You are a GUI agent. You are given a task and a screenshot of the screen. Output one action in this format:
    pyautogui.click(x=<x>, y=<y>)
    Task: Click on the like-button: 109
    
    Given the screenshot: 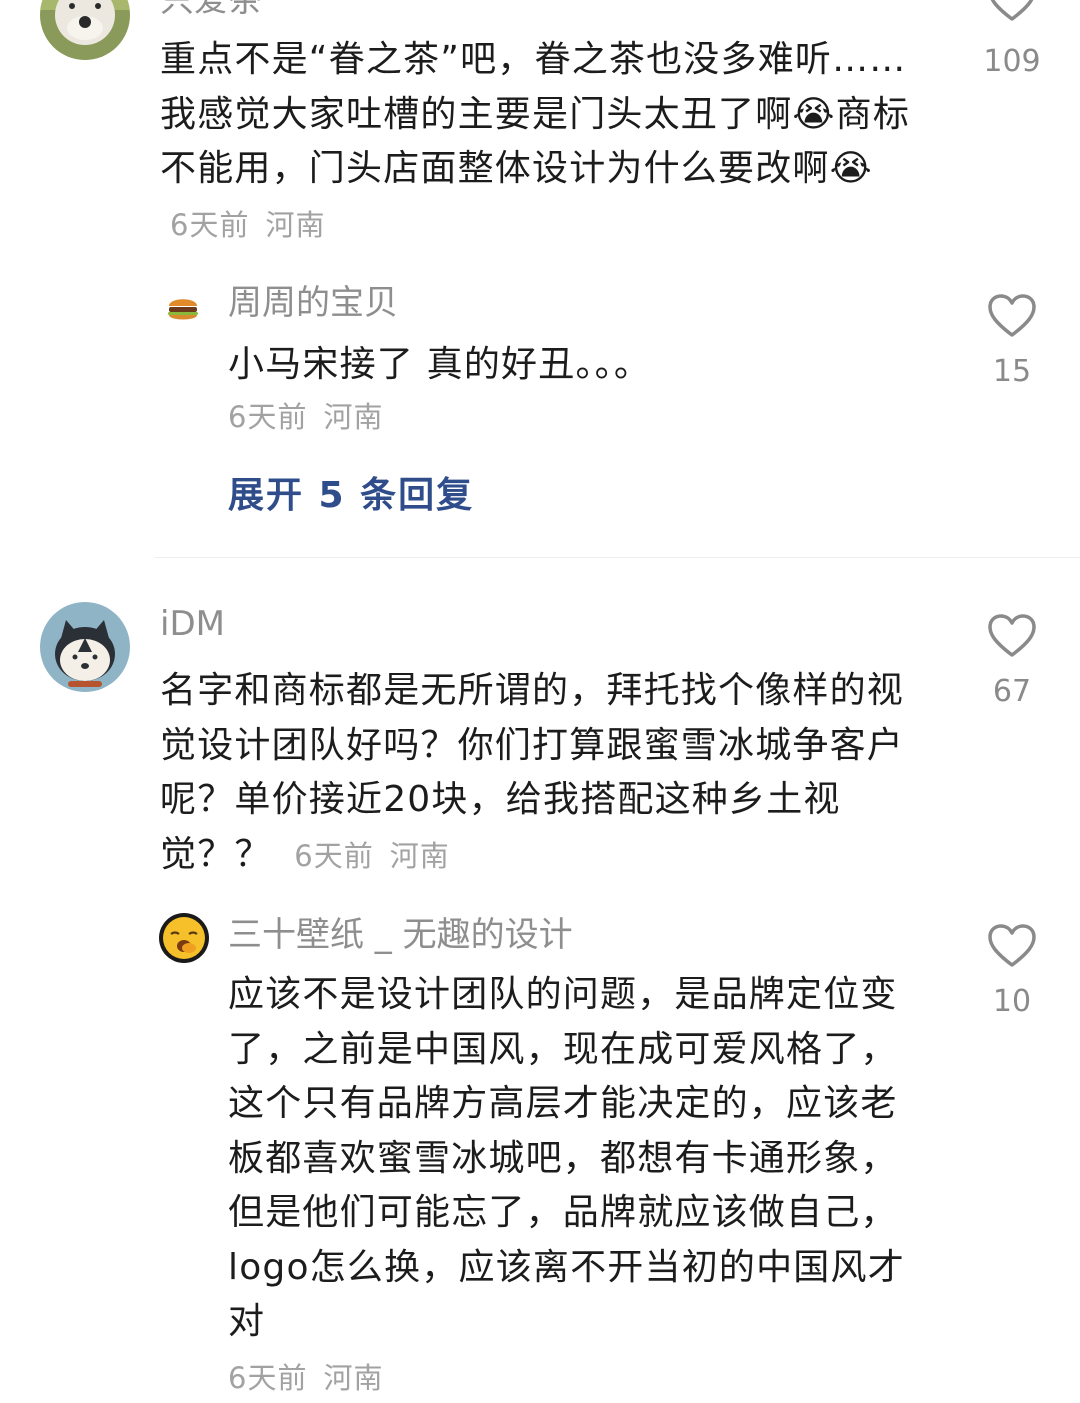 What is the action you would take?
    pyautogui.click(x=1012, y=40)
    